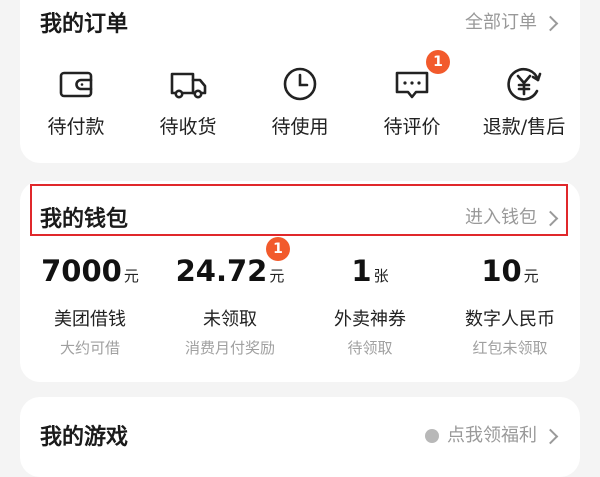 The width and height of the screenshot is (600, 477). I want to click on orders-title: 我的订单, so click(84, 24).